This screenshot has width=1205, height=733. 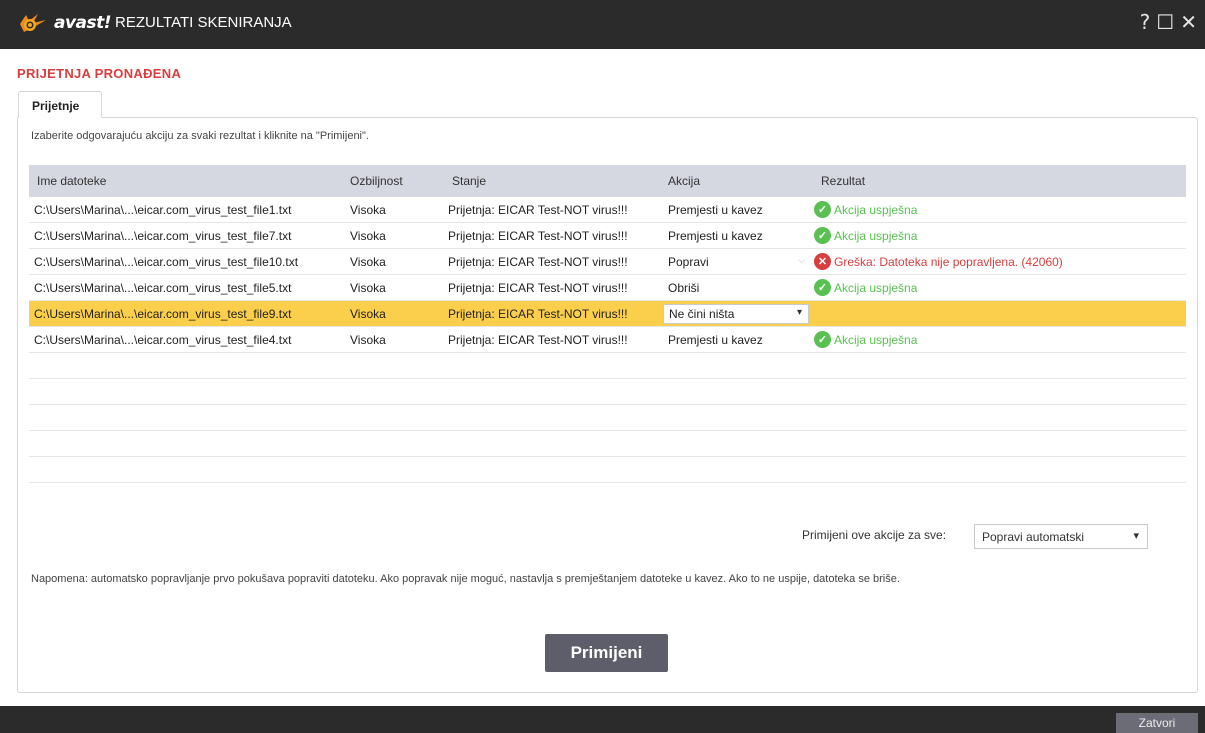 I want to click on window-controls: ? ☐ ✕, so click(x=1168, y=22).